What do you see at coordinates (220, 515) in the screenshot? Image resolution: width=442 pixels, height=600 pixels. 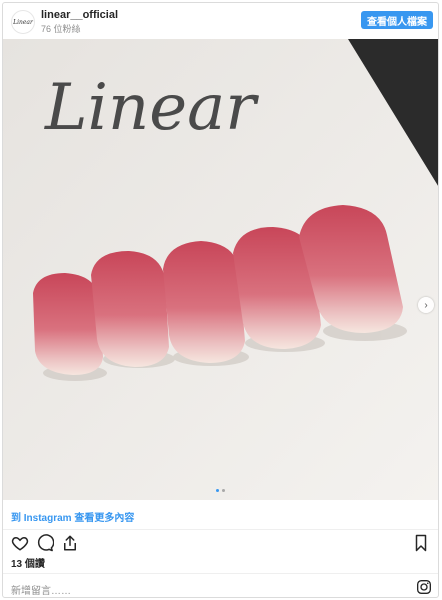 I see `view-more-on-instagram-link: 到 Instagram 查看更多內容` at bounding box center [220, 515].